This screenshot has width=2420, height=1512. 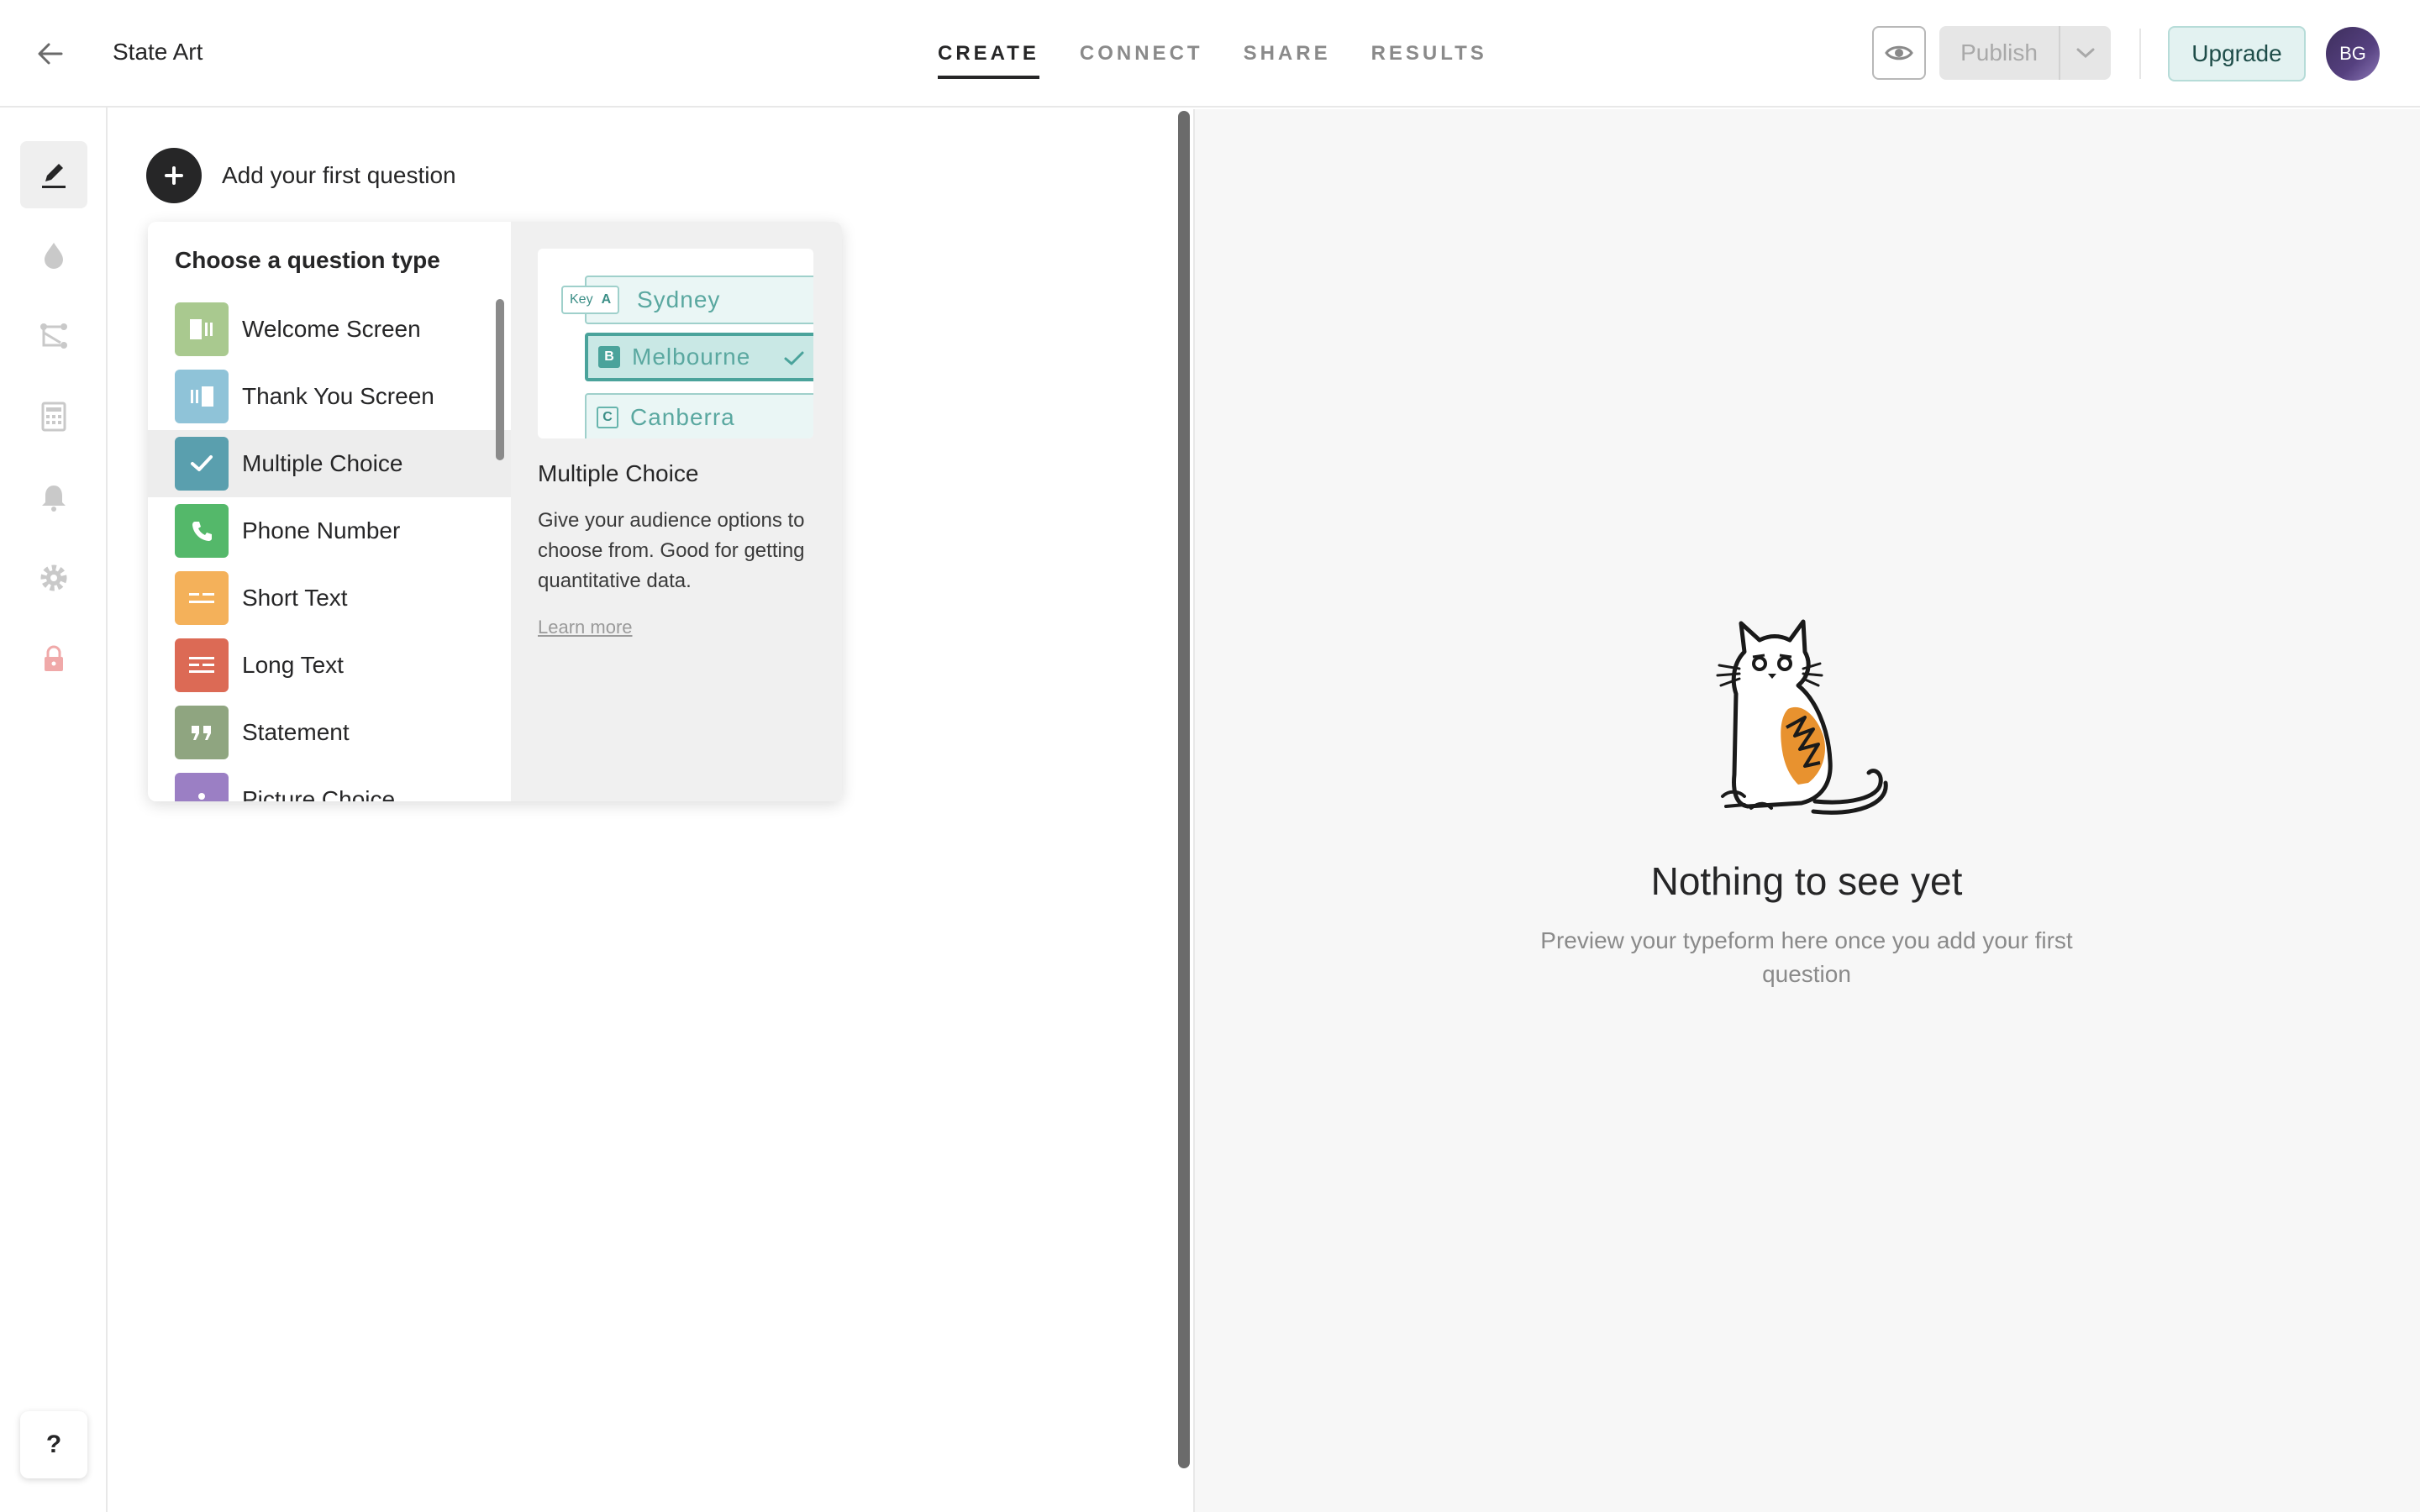 What do you see at coordinates (339, 175) in the screenshot?
I see `add-question-label: Add your first question` at bounding box center [339, 175].